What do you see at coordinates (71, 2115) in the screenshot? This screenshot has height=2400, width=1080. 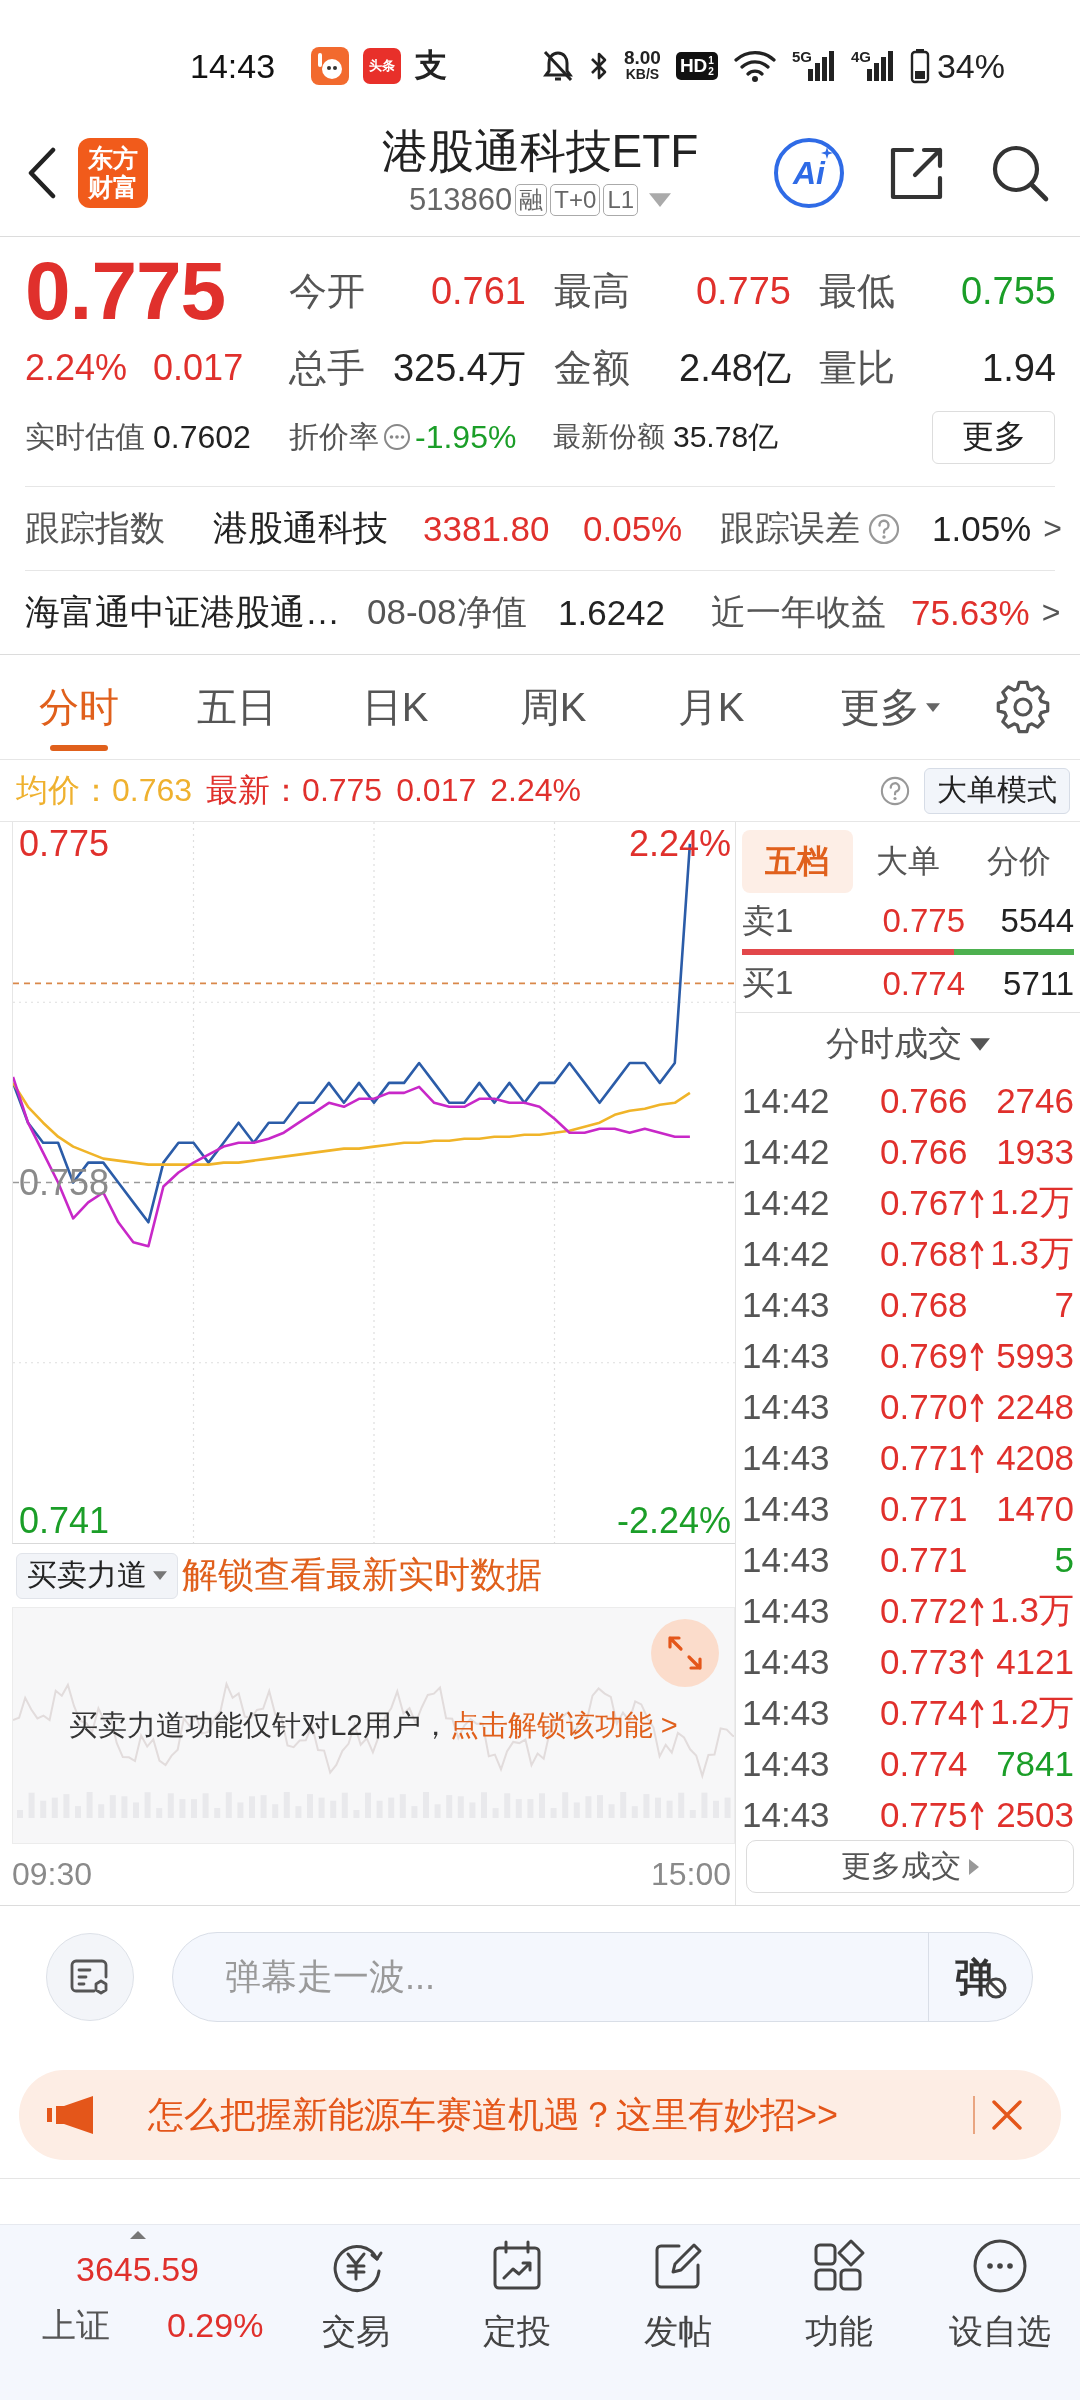 I see `megaphone-icon` at bounding box center [71, 2115].